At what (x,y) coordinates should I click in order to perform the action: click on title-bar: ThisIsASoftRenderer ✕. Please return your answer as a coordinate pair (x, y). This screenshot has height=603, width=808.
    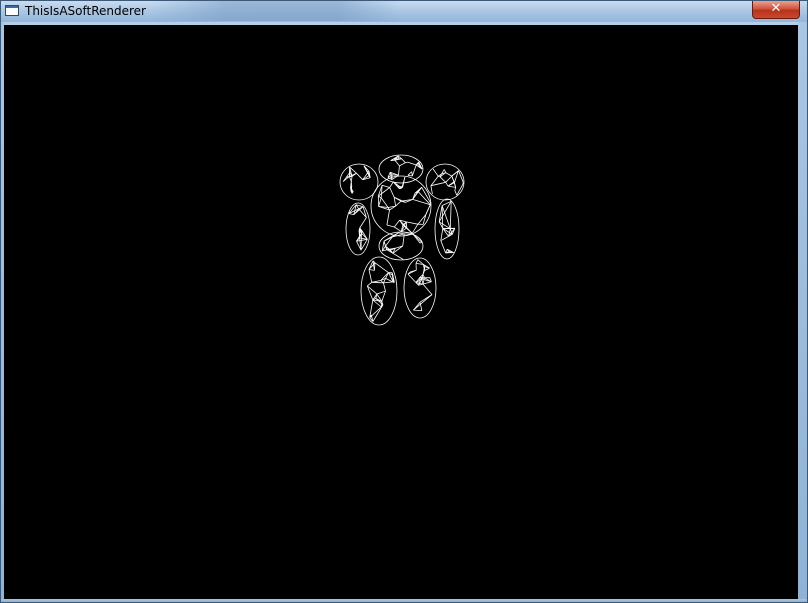
    Looking at the image, I should click on (404, 11).